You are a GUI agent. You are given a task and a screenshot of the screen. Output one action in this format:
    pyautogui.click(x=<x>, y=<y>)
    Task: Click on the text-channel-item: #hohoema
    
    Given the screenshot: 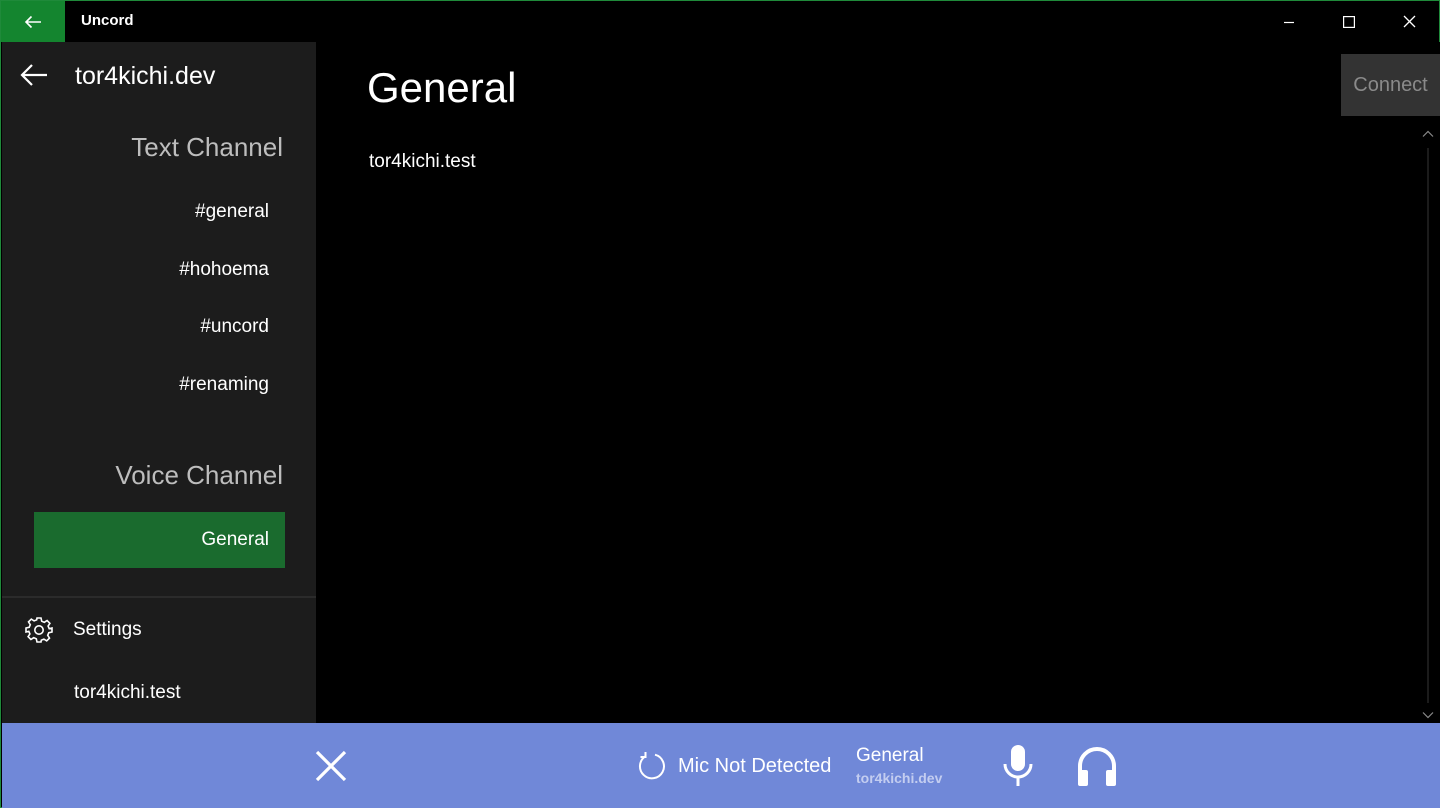 What is the action you would take?
    pyautogui.click(x=159, y=270)
    